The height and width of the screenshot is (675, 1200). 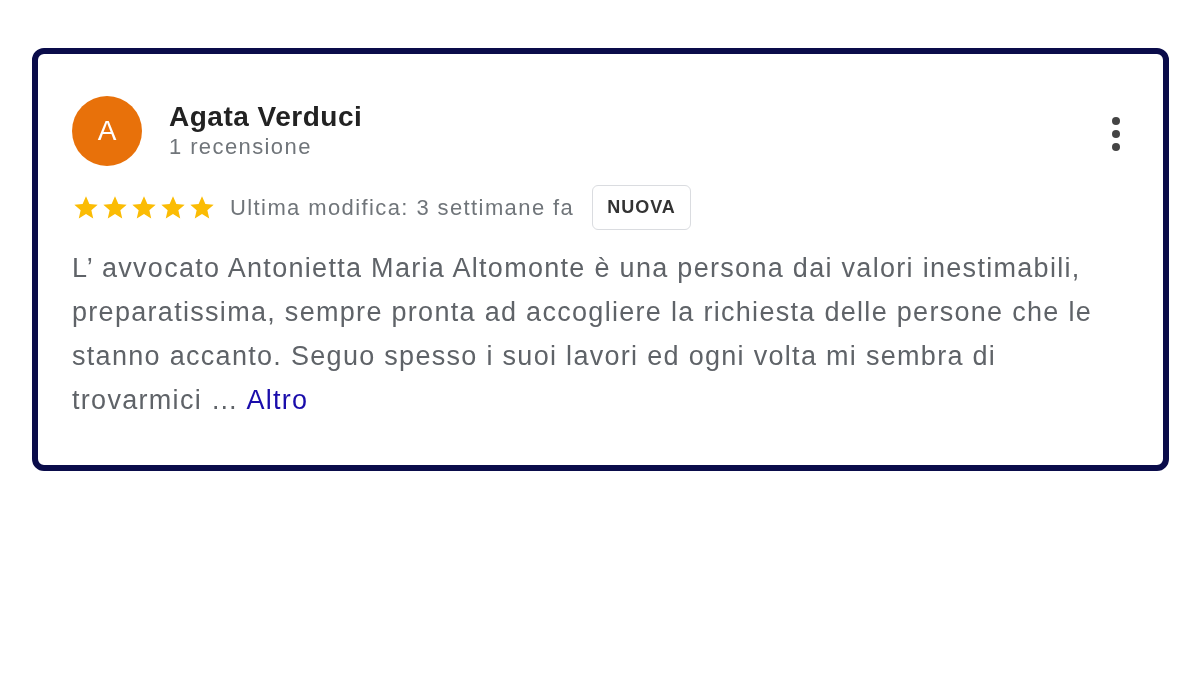 I want to click on new-badge: NUOVA, so click(x=641, y=207).